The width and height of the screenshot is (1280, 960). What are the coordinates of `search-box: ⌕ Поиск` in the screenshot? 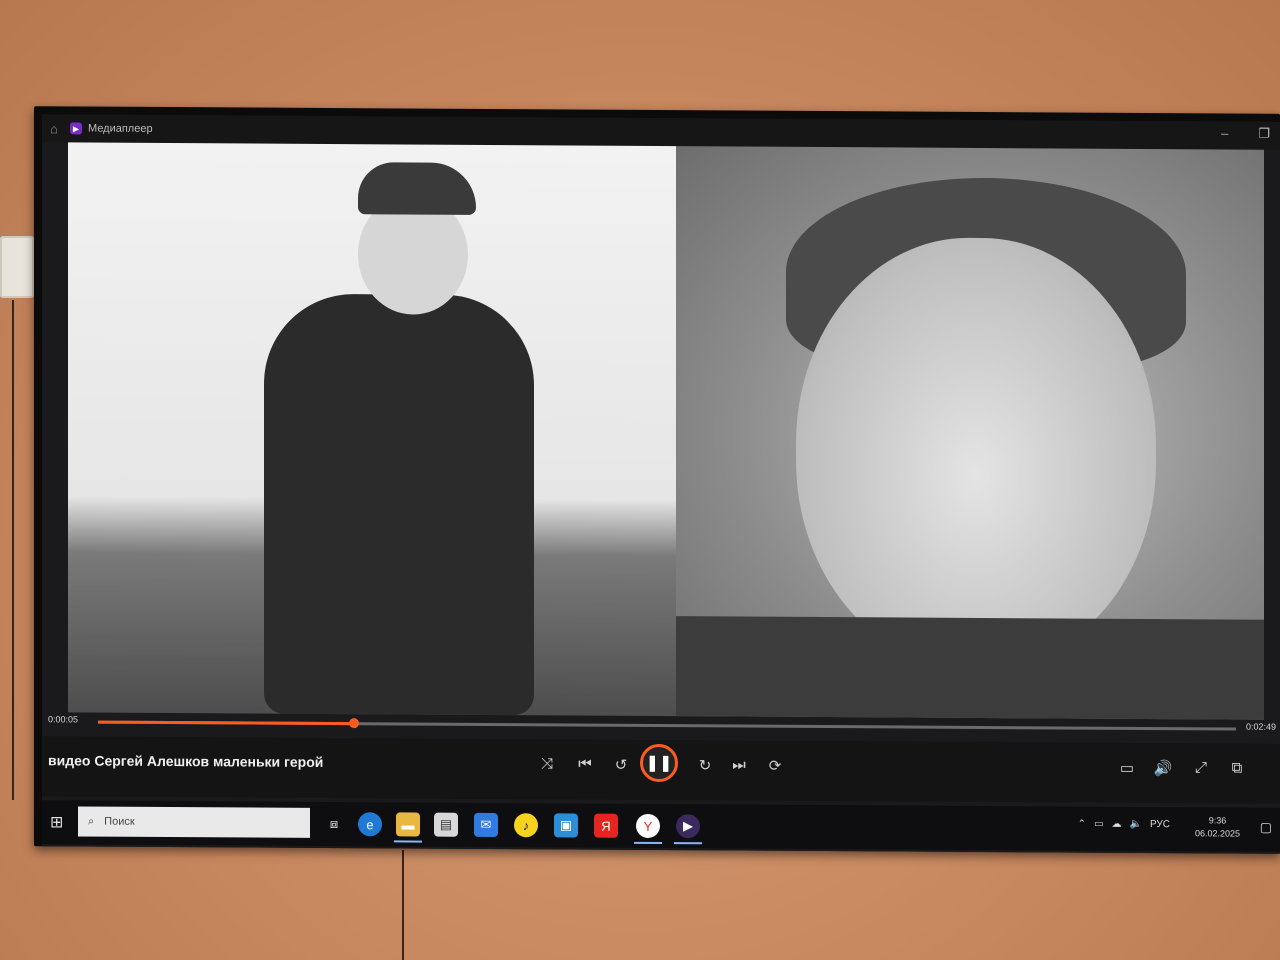 It's located at (194, 822).